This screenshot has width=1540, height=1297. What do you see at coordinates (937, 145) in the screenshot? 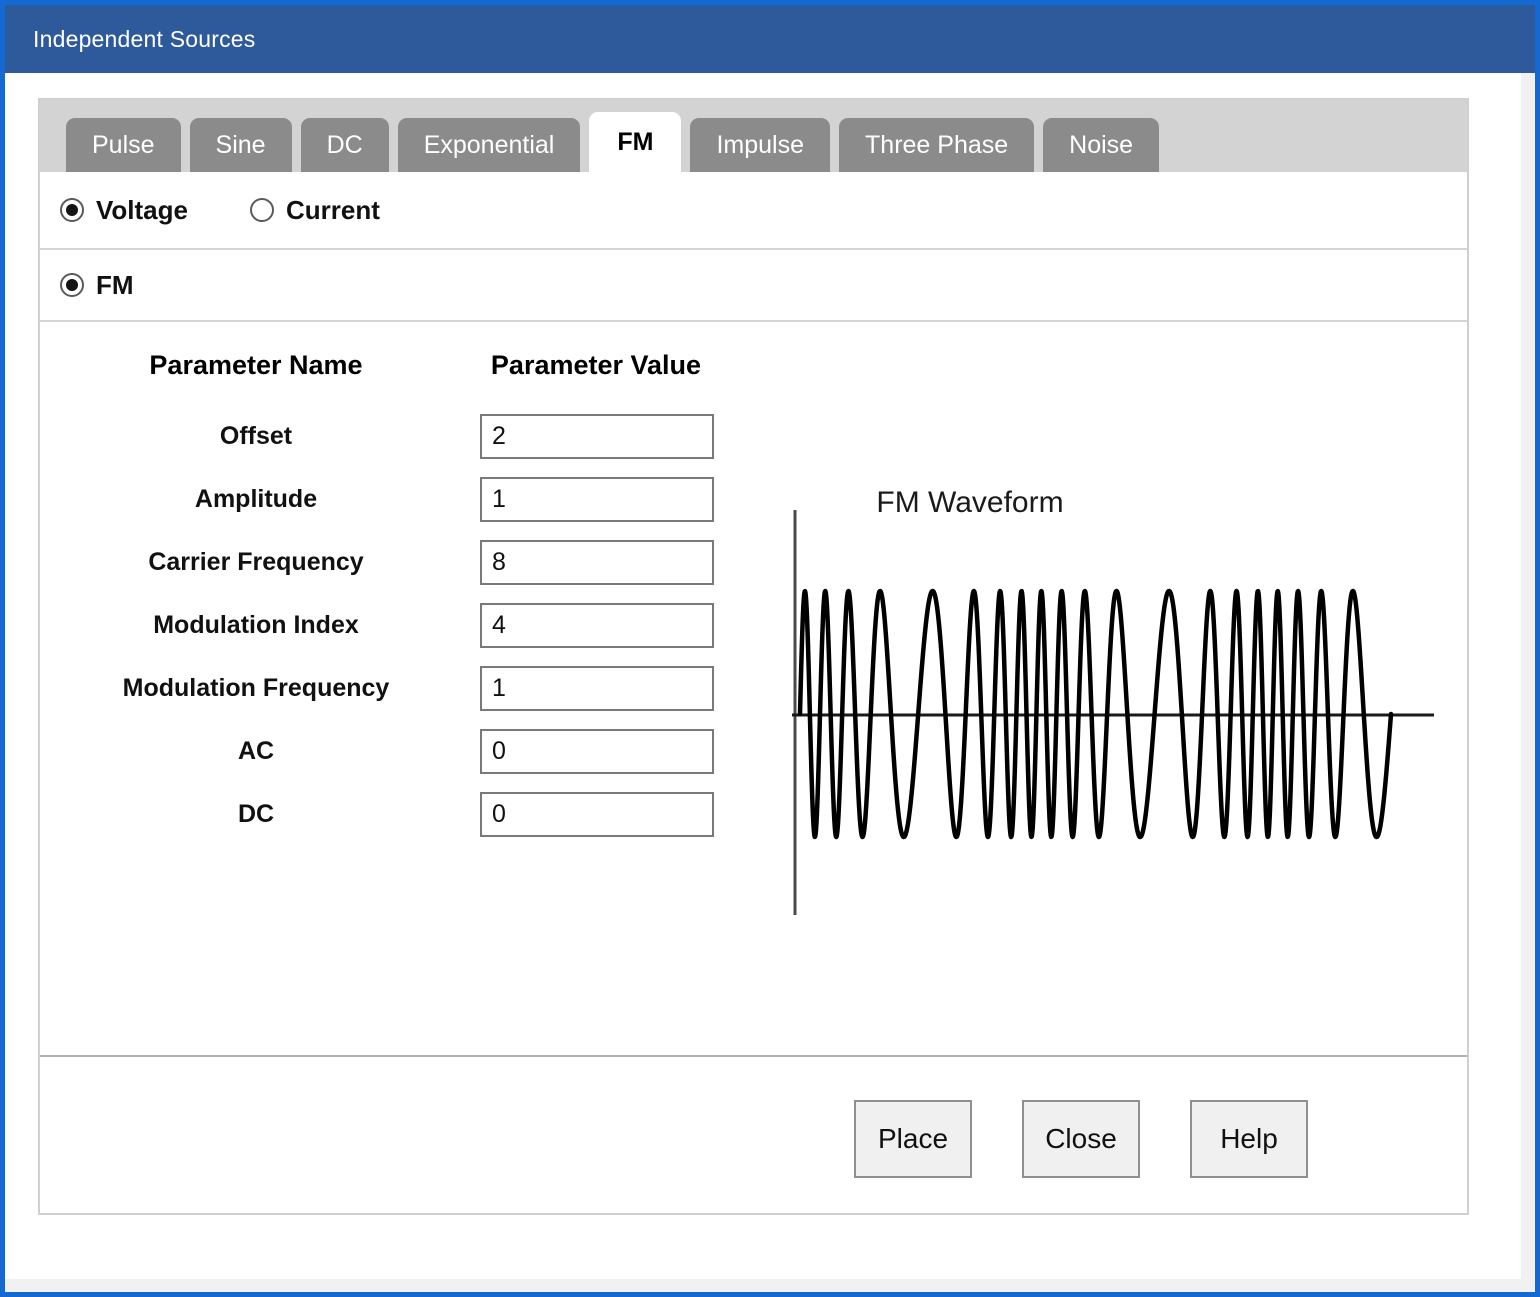
I see `tab-three-phase: Three Phase` at bounding box center [937, 145].